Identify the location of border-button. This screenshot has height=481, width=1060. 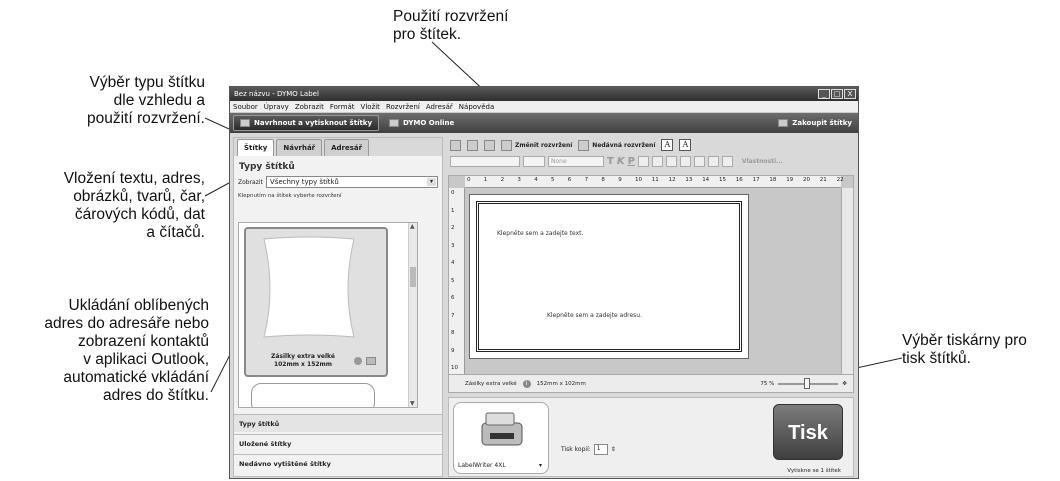
(727, 161).